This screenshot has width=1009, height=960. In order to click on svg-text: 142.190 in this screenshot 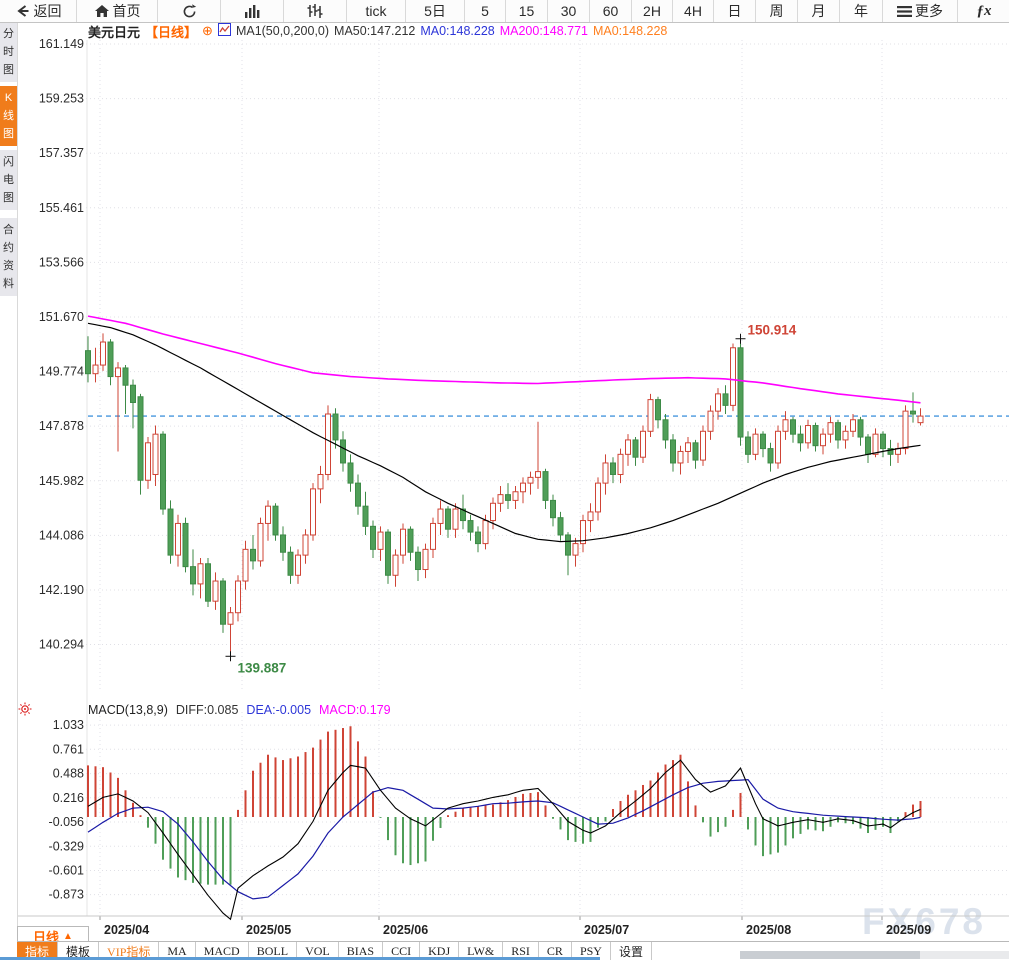, I will do `click(61, 590)`.